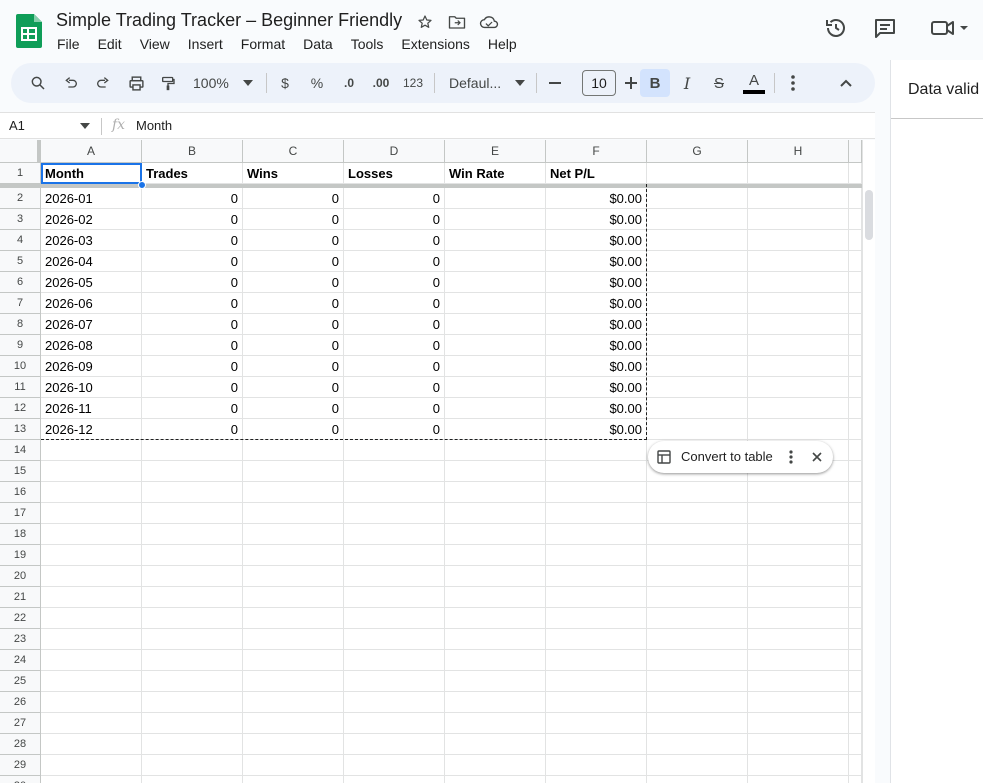 Image resolution: width=983 pixels, height=783 pixels. Describe the element at coordinates (697, 282) in the screenshot. I see `cell-g6` at that location.